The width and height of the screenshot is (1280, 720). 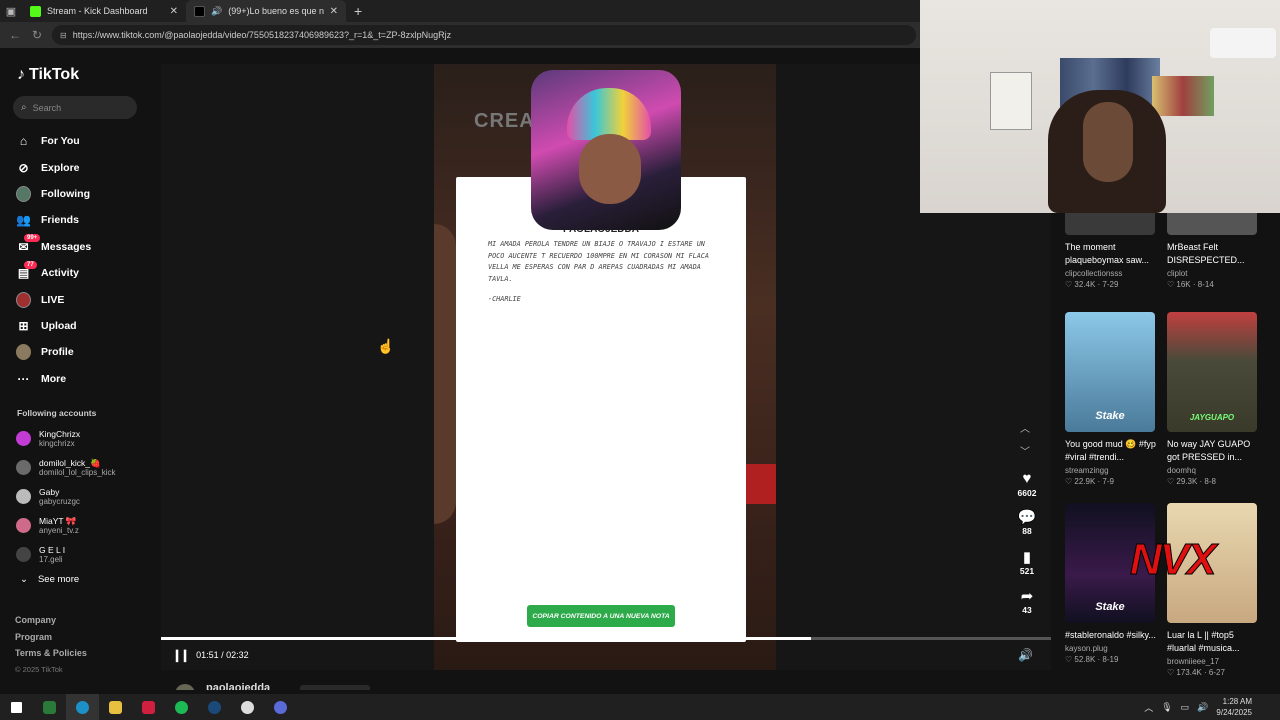 I want to click on pause-icon: ❙❙, so click(x=181, y=655).